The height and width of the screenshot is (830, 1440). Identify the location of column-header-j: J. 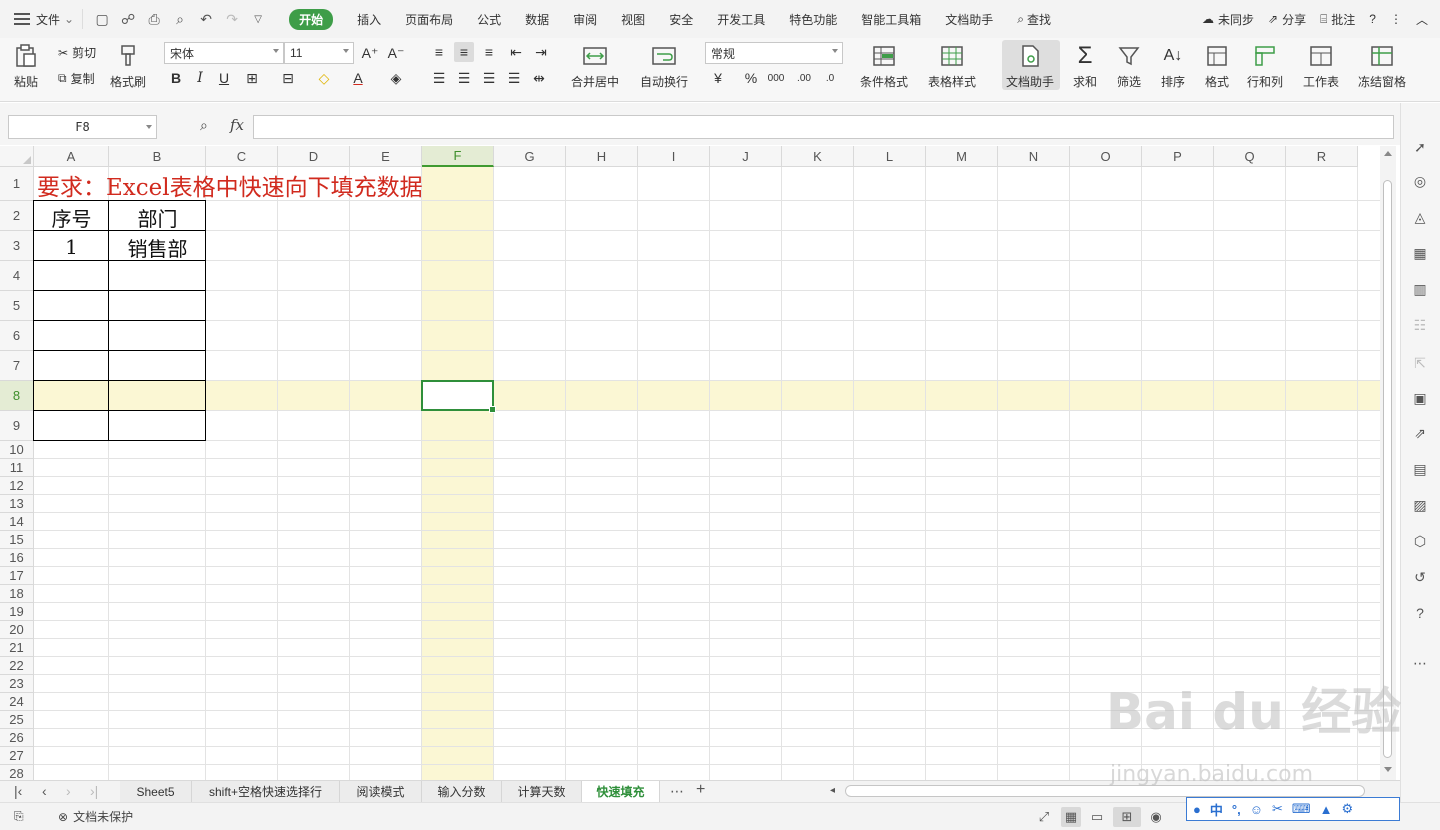
(746, 156).